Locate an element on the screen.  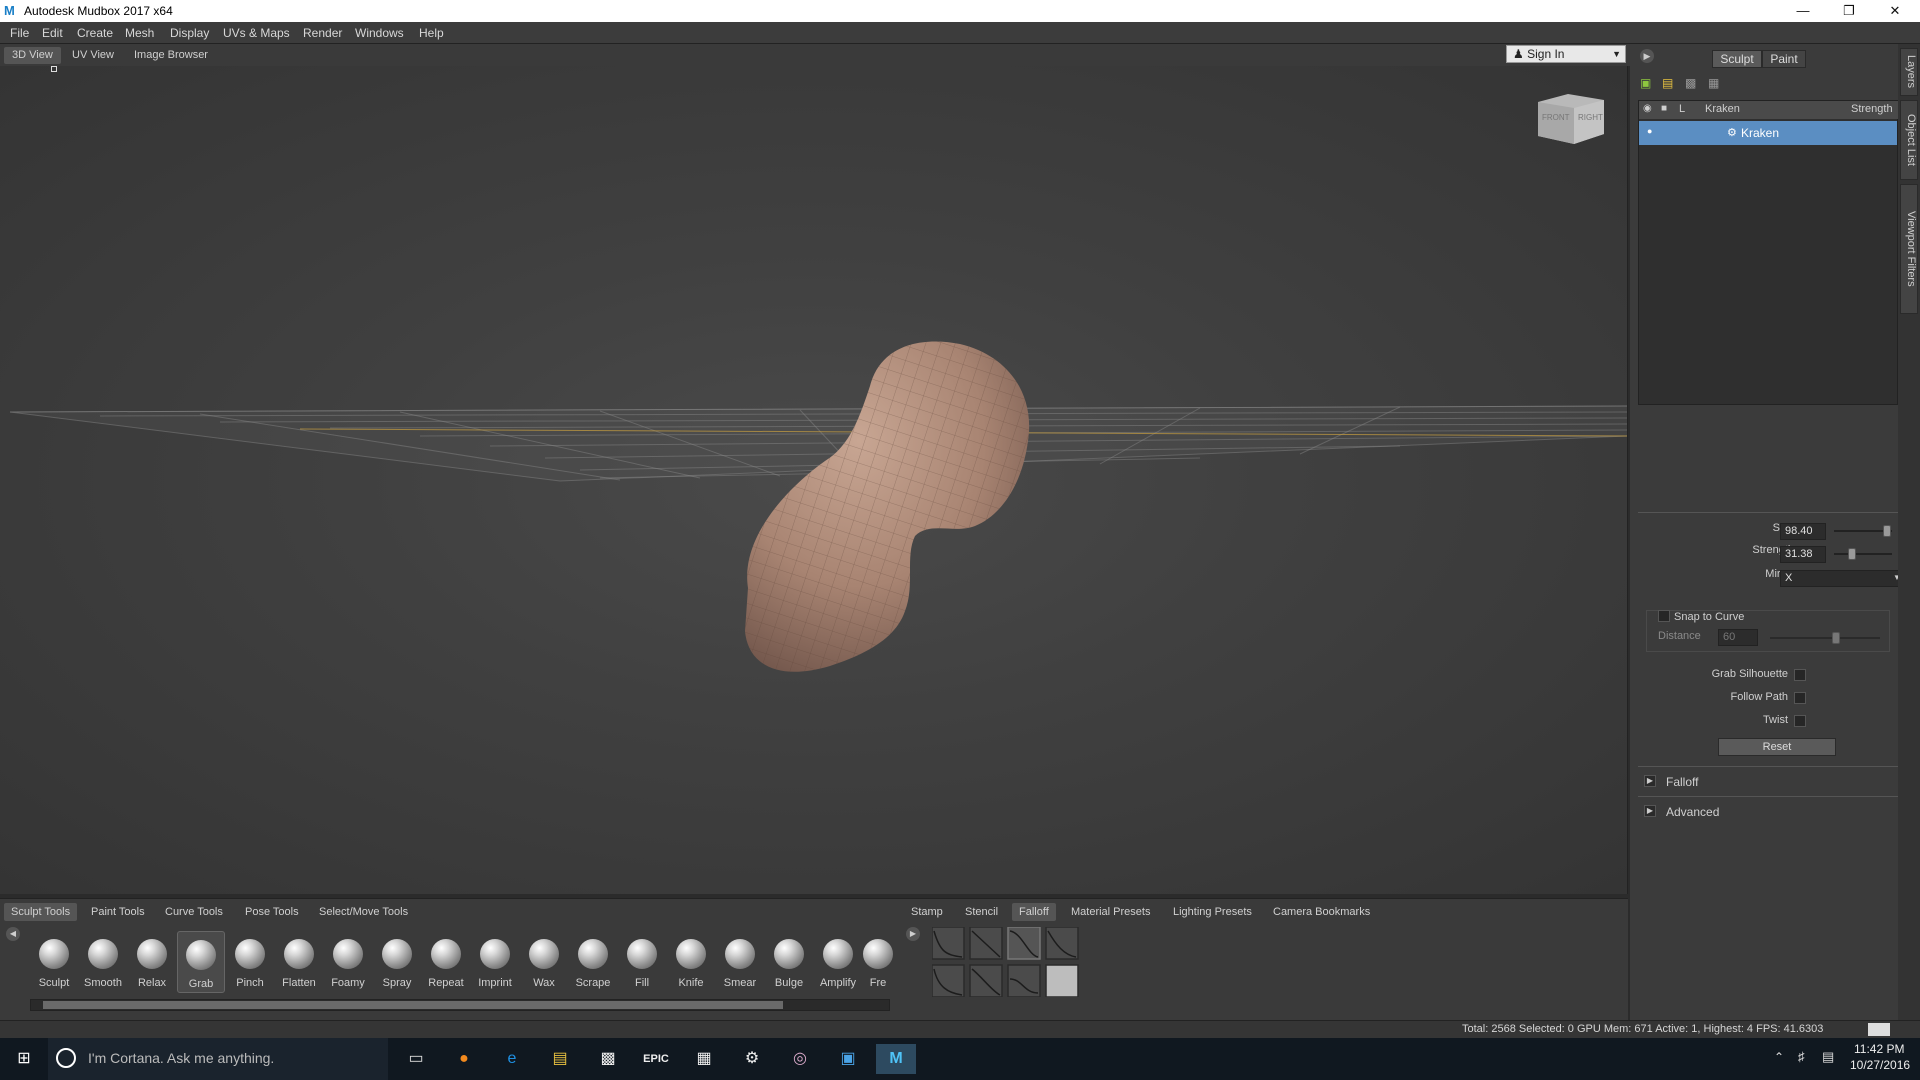
new-layer-icon: ▣ is located at coordinates (1645, 83).